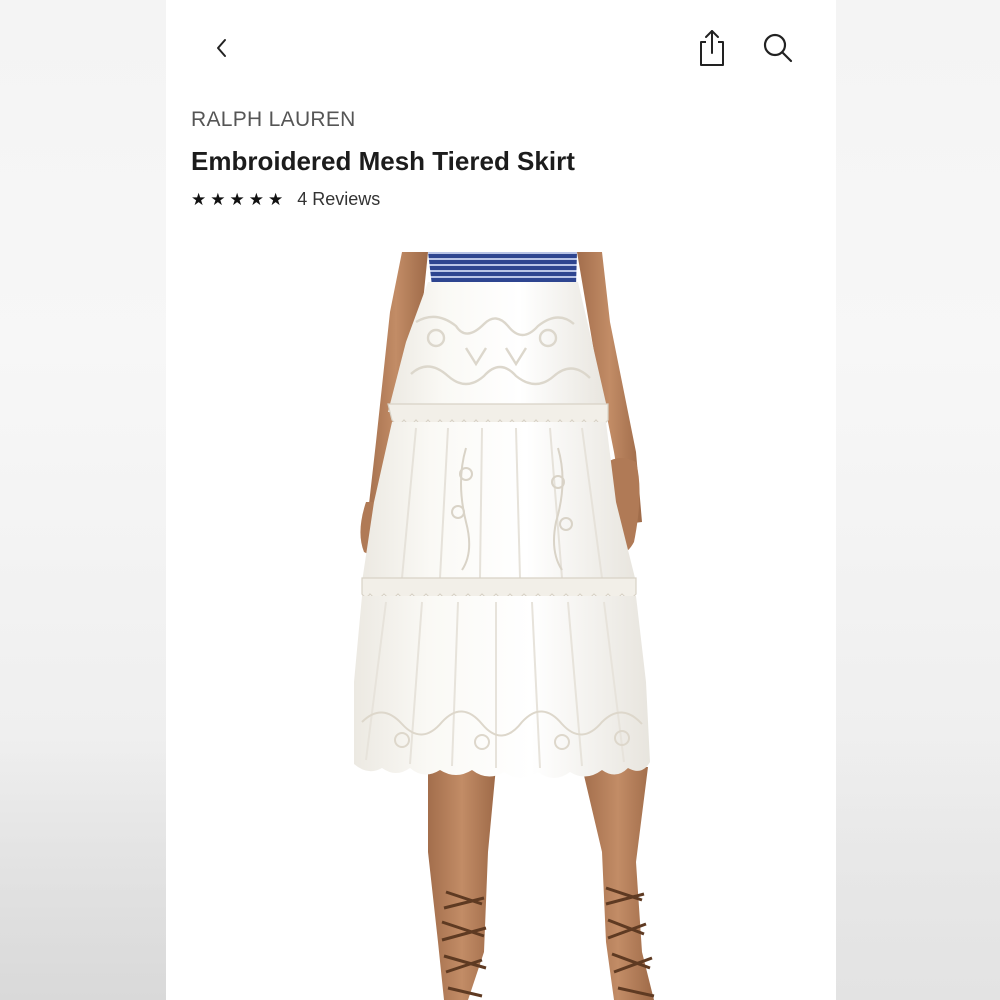 Image resolution: width=1000 pixels, height=1000 pixels. What do you see at coordinates (273, 120) in the screenshot?
I see `brand-name: RALPH LAUREN` at bounding box center [273, 120].